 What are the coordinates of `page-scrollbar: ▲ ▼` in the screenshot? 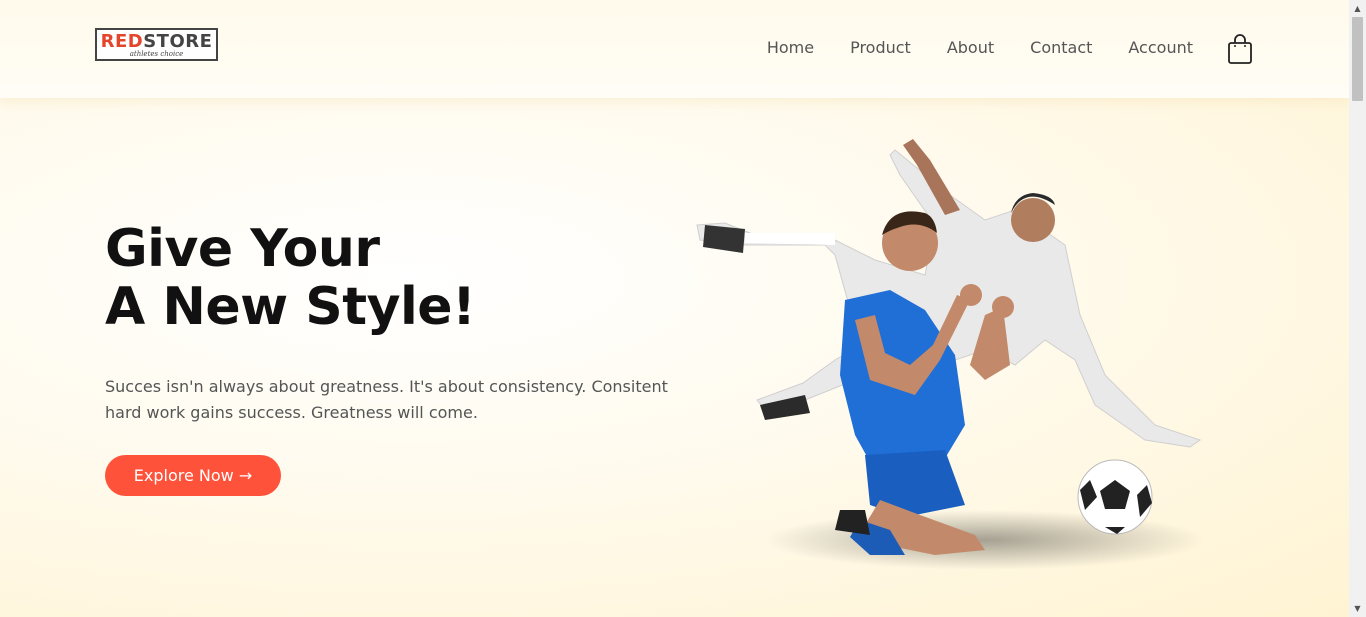 It's located at (1357, 308).